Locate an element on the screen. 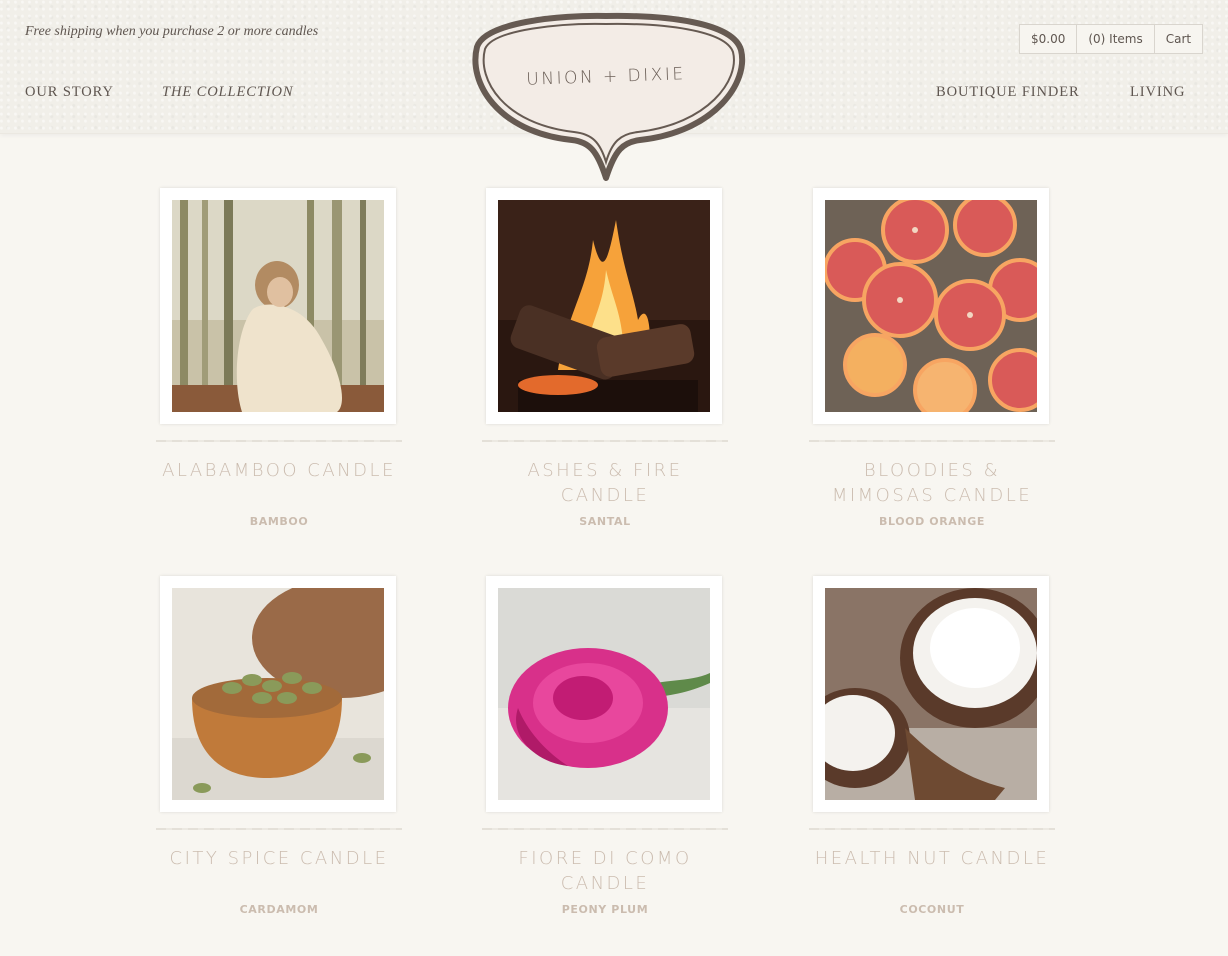  product-scent: BAMBOO is located at coordinates (279, 521).